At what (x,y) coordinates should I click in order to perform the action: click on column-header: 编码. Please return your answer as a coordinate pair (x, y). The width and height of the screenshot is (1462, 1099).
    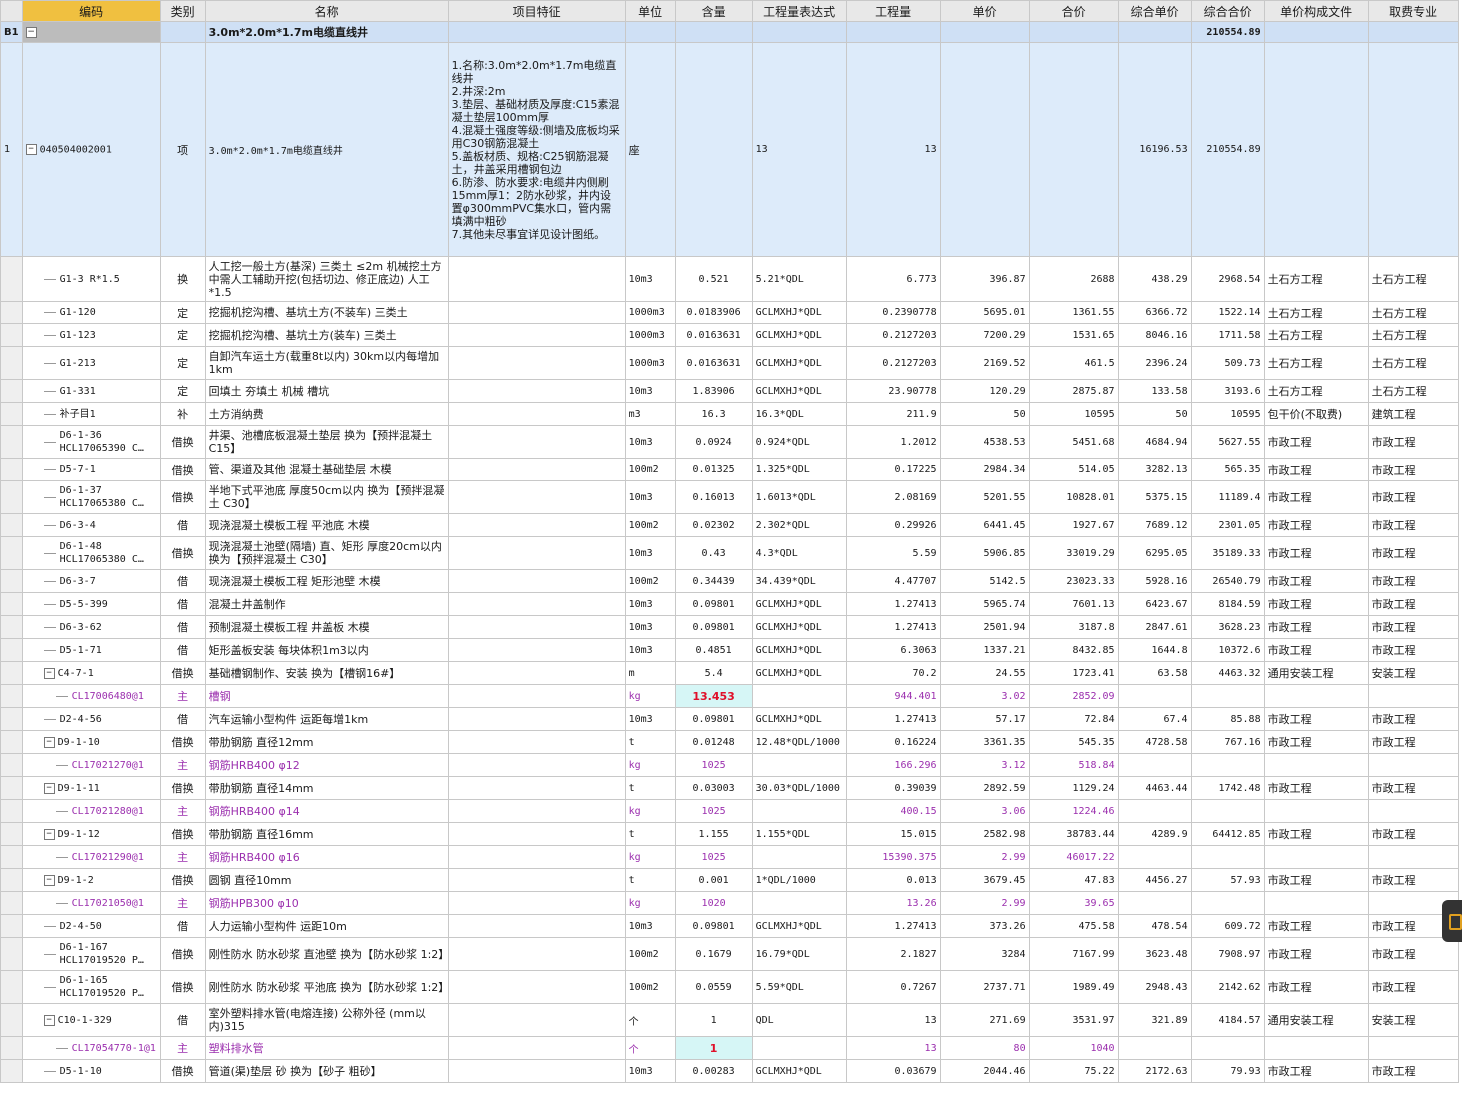
    Looking at the image, I should click on (91, 11).